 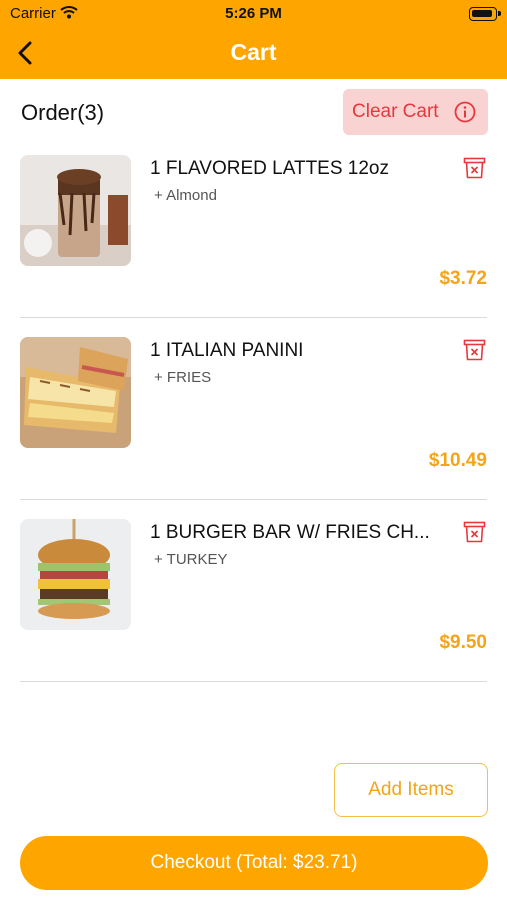 What do you see at coordinates (183, 377) in the screenshot?
I see `item-modifier: + FRIES` at bounding box center [183, 377].